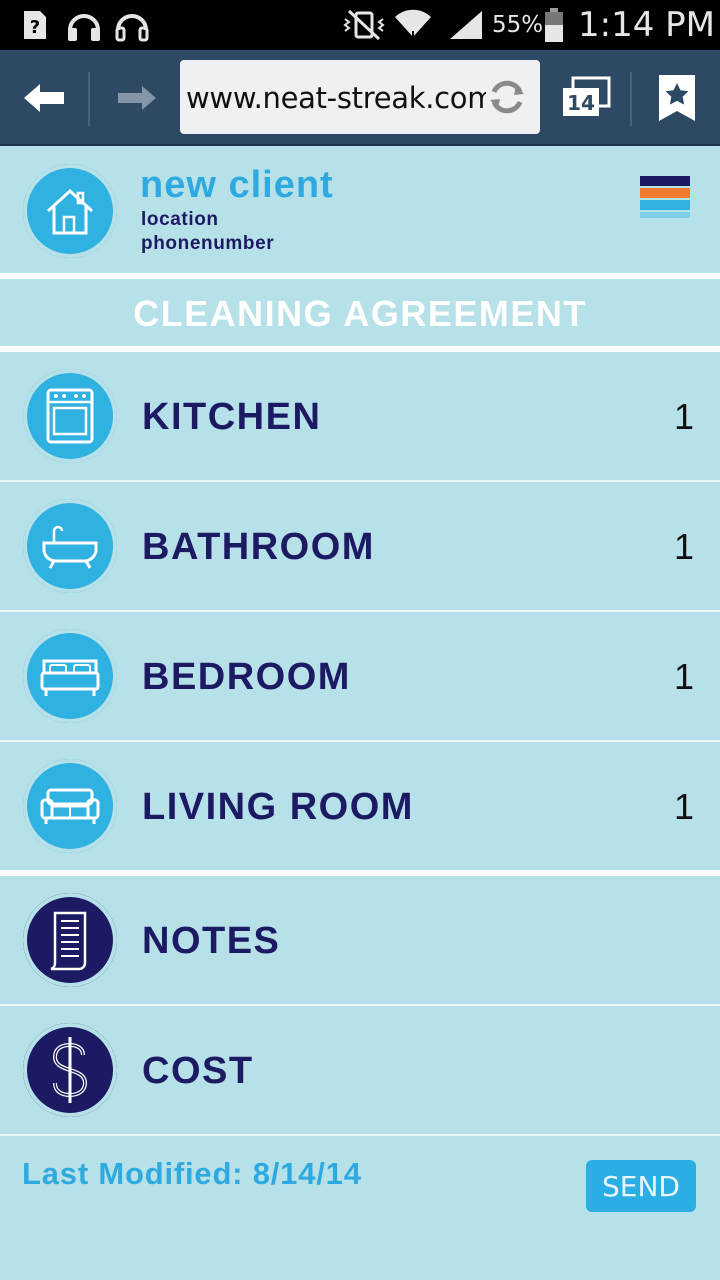 Image resolution: width=720 pixels, height=1280 pixels. What do you see at coordinates (360, 1070) in the screenshot?
I see `cost-row: COST` at bounding box center [360, 1070].